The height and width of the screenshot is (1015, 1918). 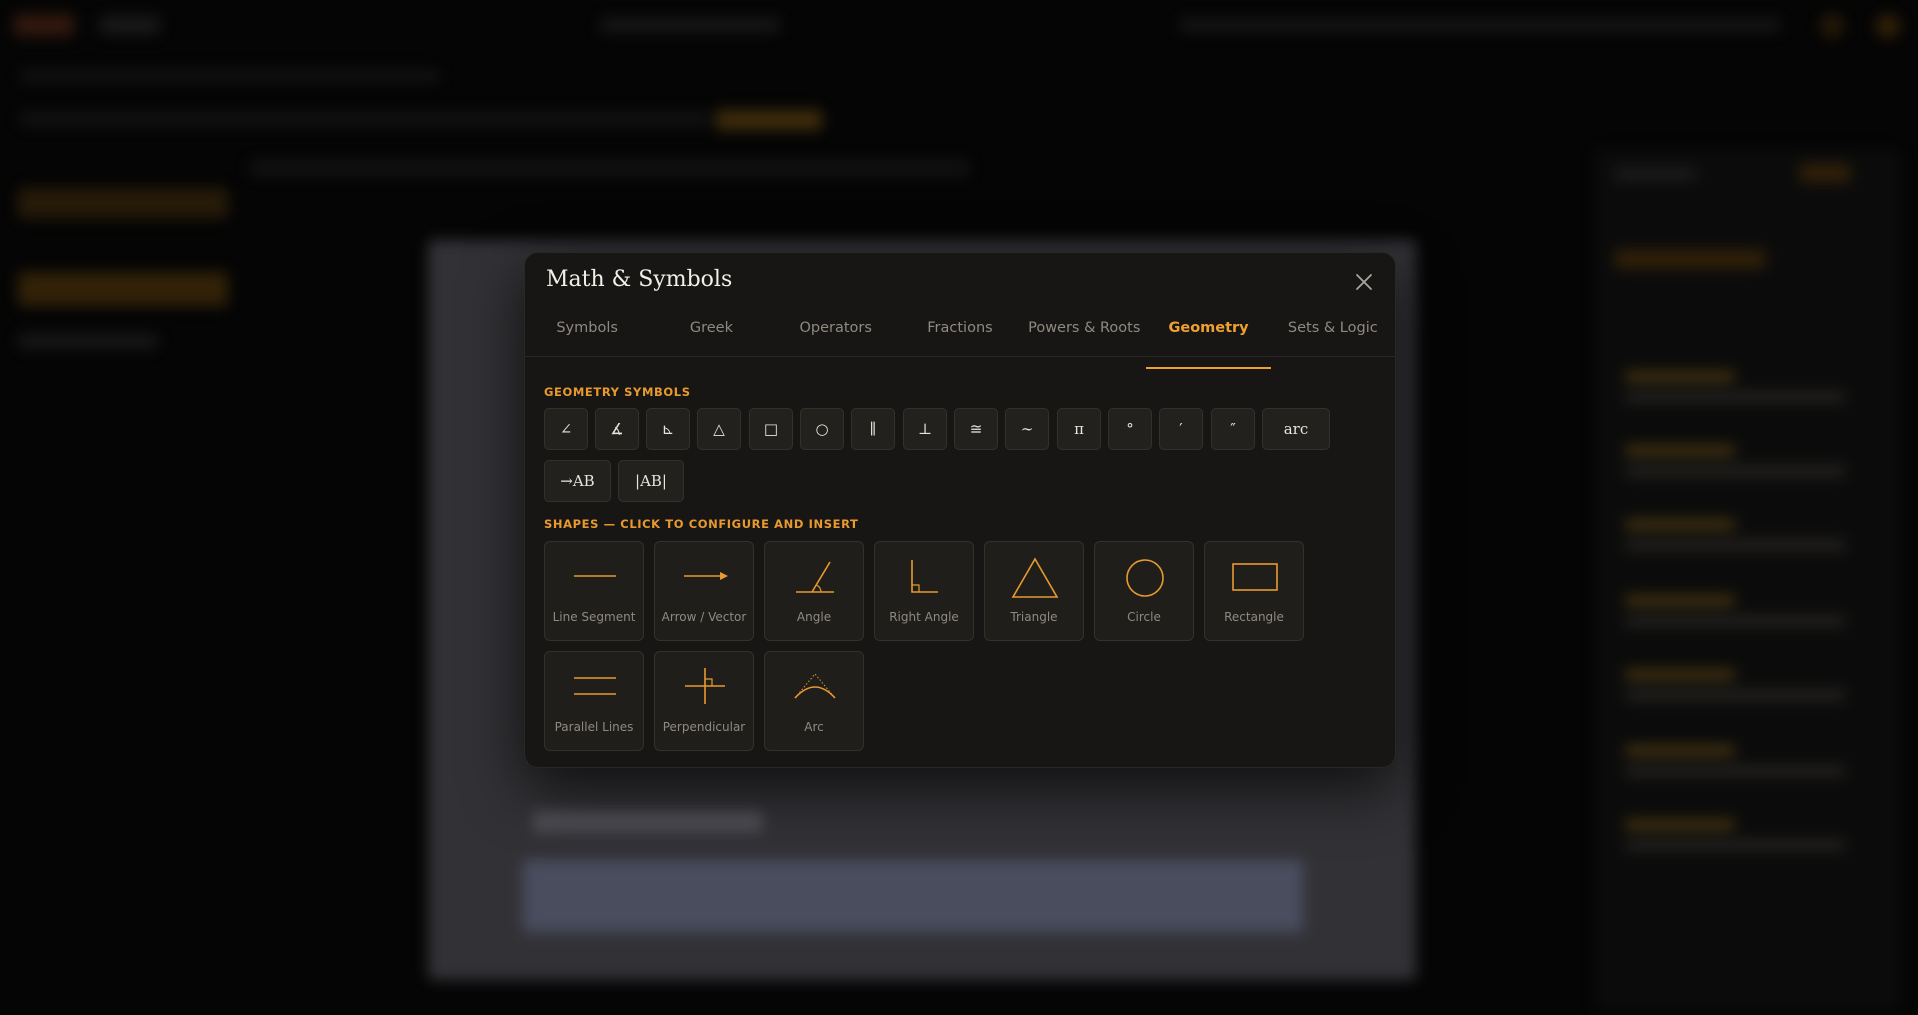 What do you see at coordinates (704, 617) in the screenshot?
I see `shape-label: Arrow / Vector` at bounding box center [704, 617].